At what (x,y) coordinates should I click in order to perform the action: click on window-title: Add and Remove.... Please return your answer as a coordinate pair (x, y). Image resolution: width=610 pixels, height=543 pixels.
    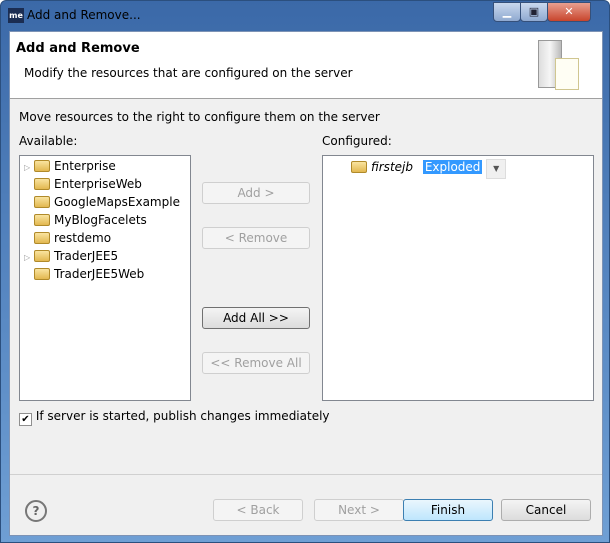
    Looking at the image, I should click on (84, 15).